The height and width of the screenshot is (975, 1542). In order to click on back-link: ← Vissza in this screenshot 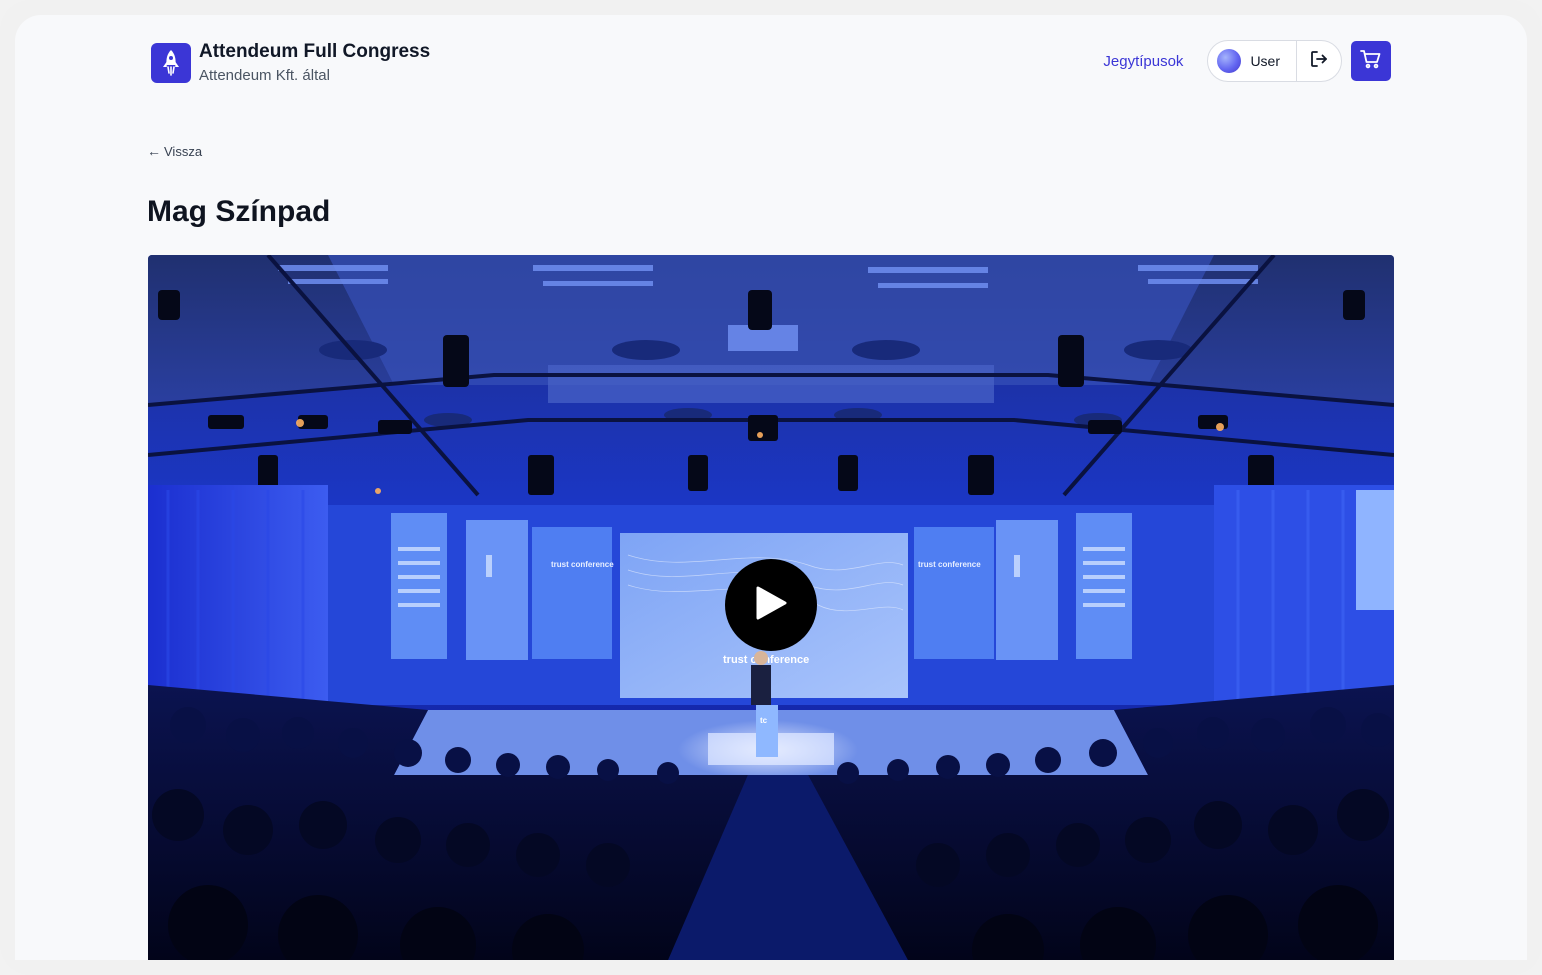, I will do `click(174, 151)`.